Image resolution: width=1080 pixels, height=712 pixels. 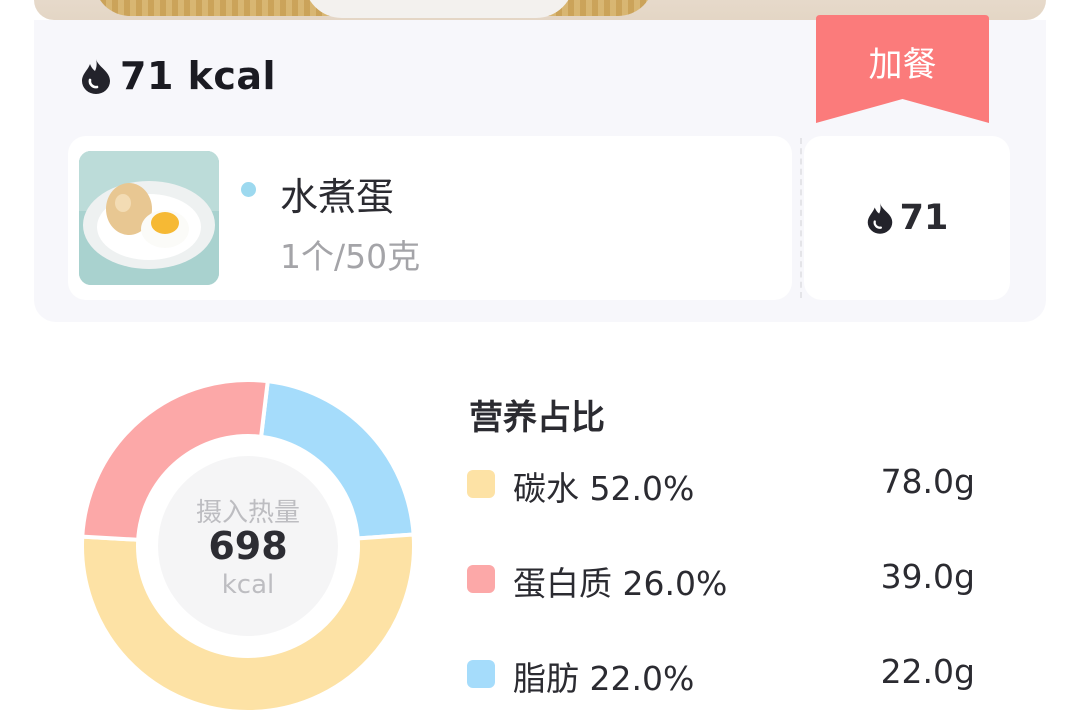 I want to click on boiled-egg-image, so click(x=149, y=218).